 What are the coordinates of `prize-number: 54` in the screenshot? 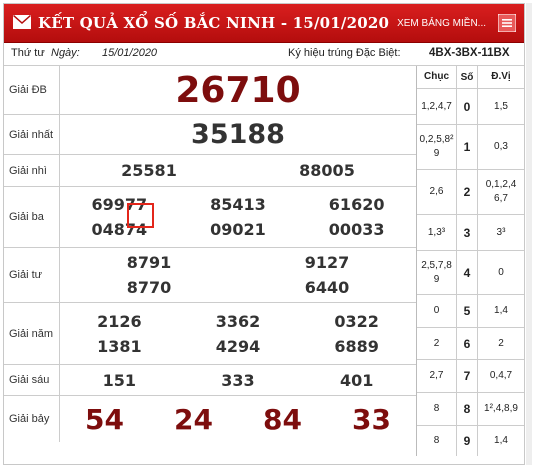 It's located at (104, 419).